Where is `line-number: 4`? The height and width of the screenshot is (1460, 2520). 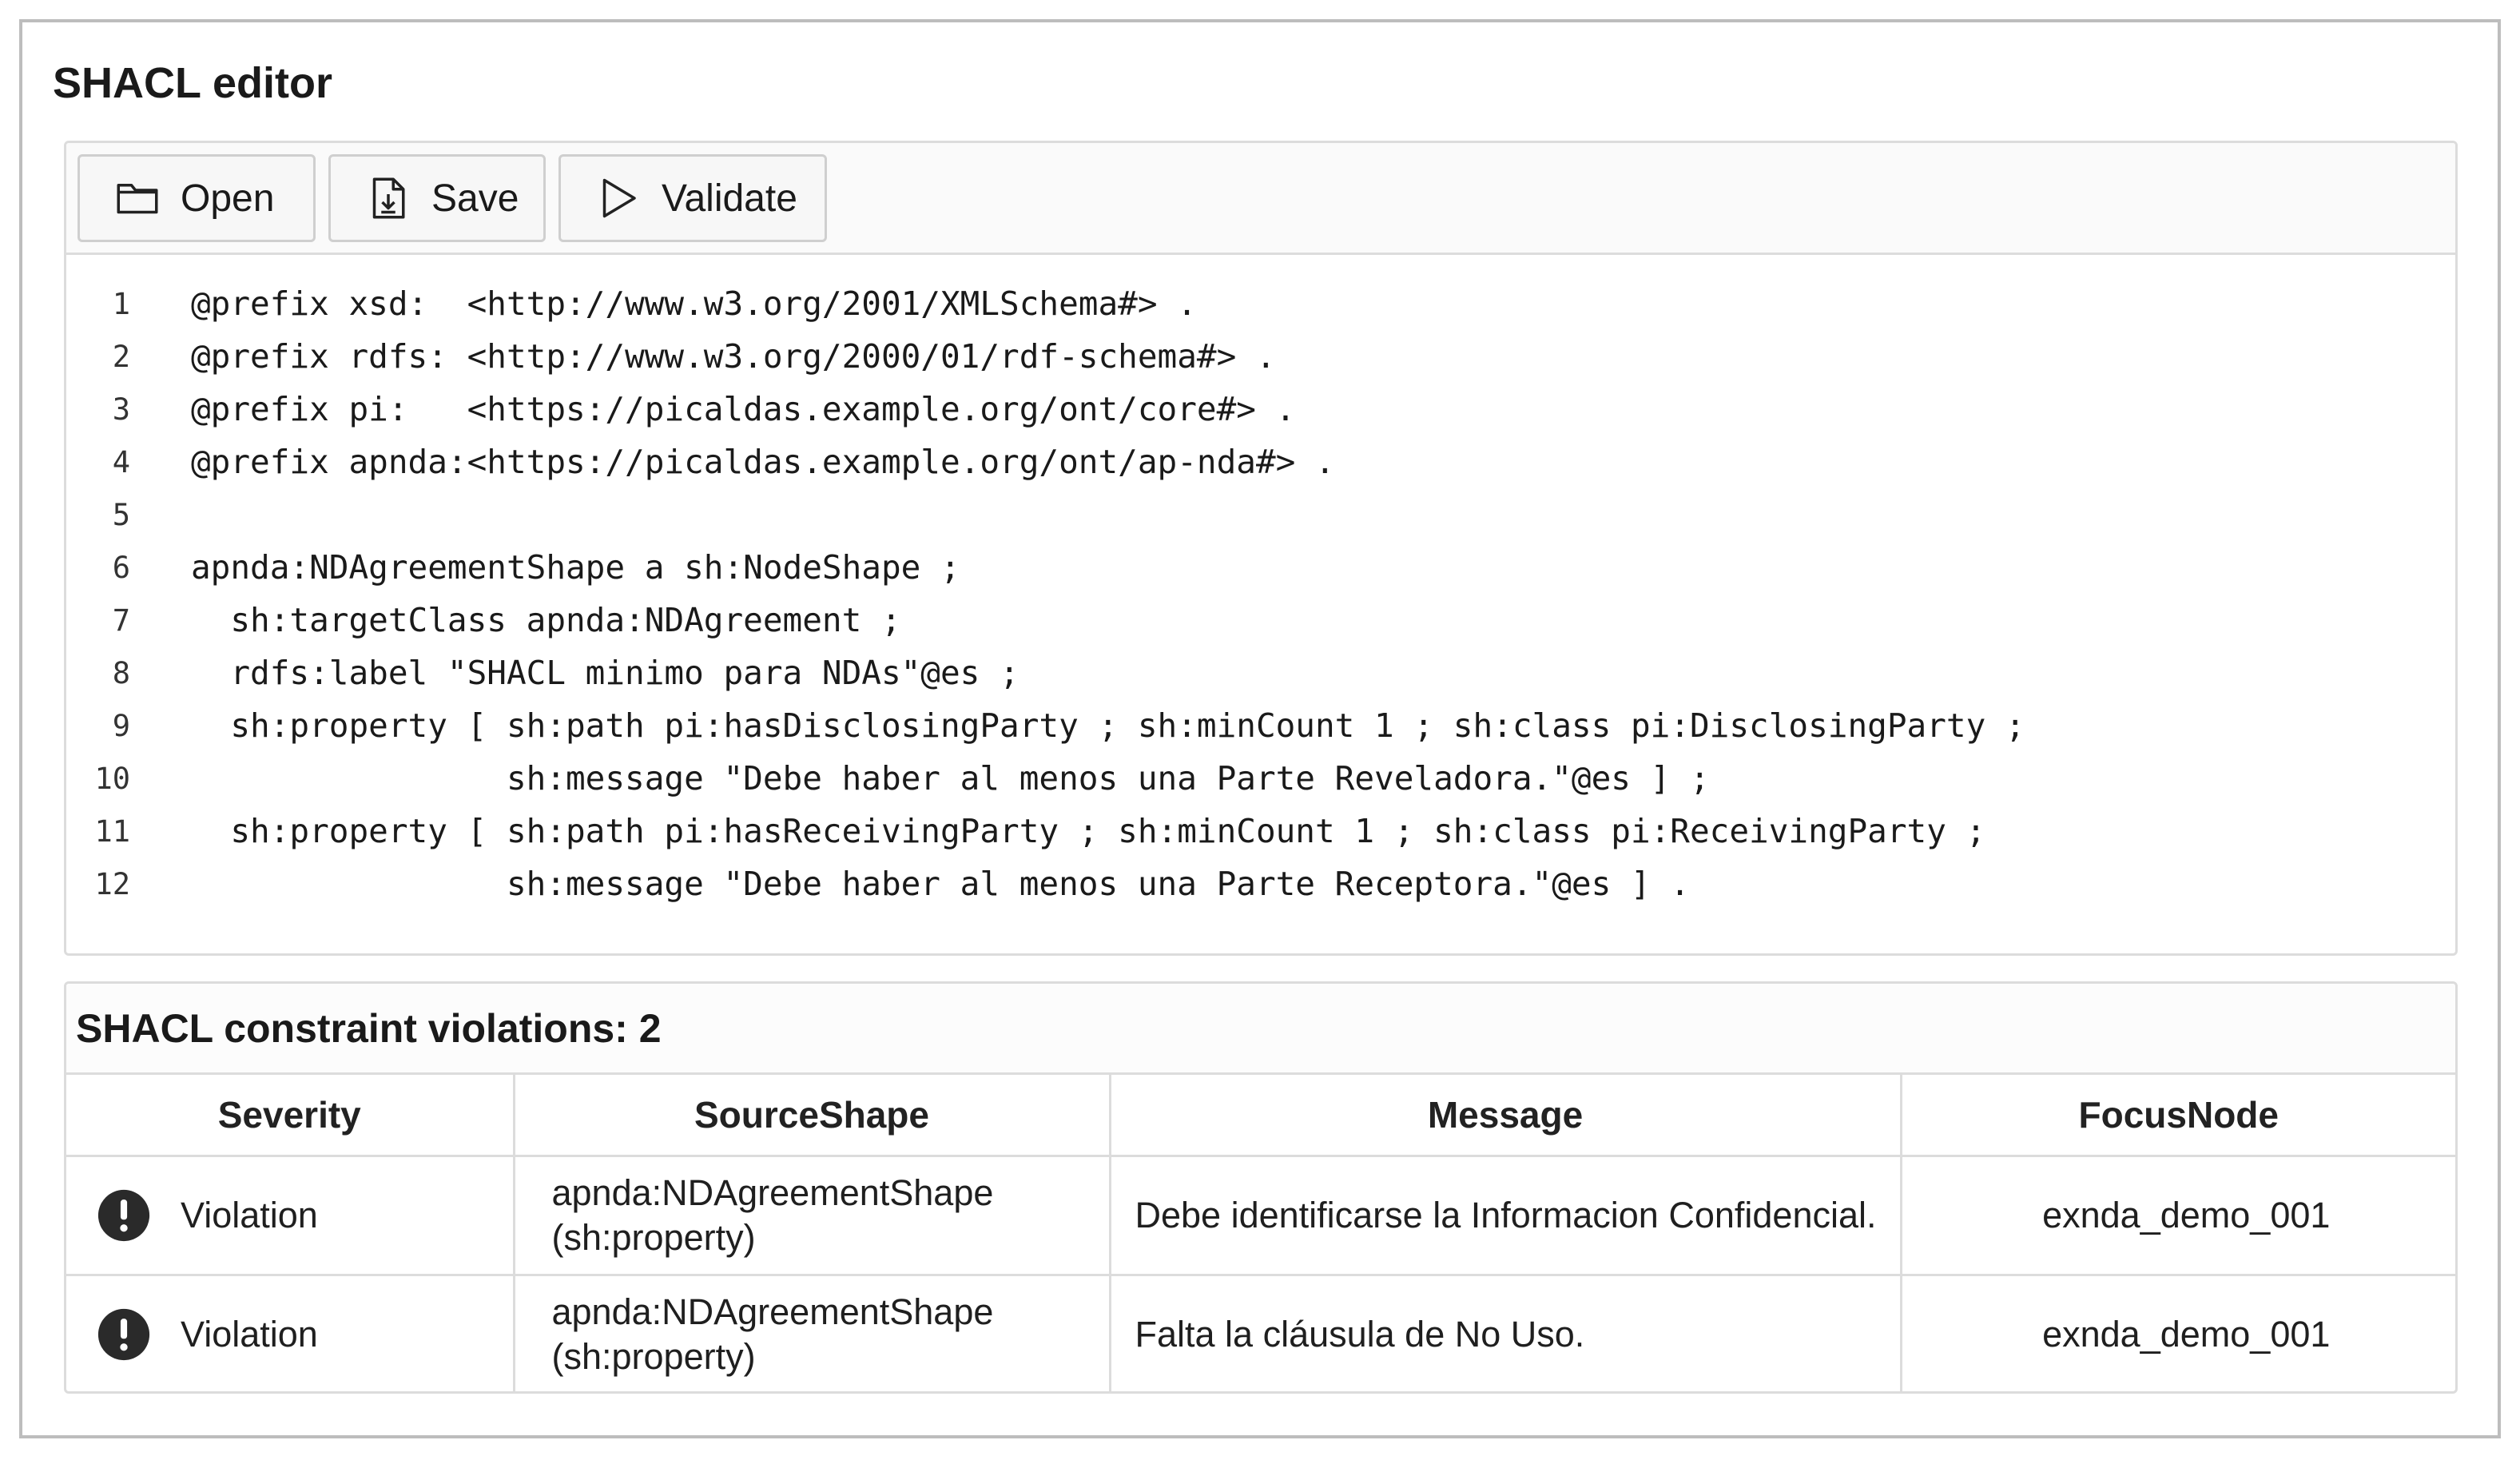
line-number: 4 is located at coordinates (121, 461).